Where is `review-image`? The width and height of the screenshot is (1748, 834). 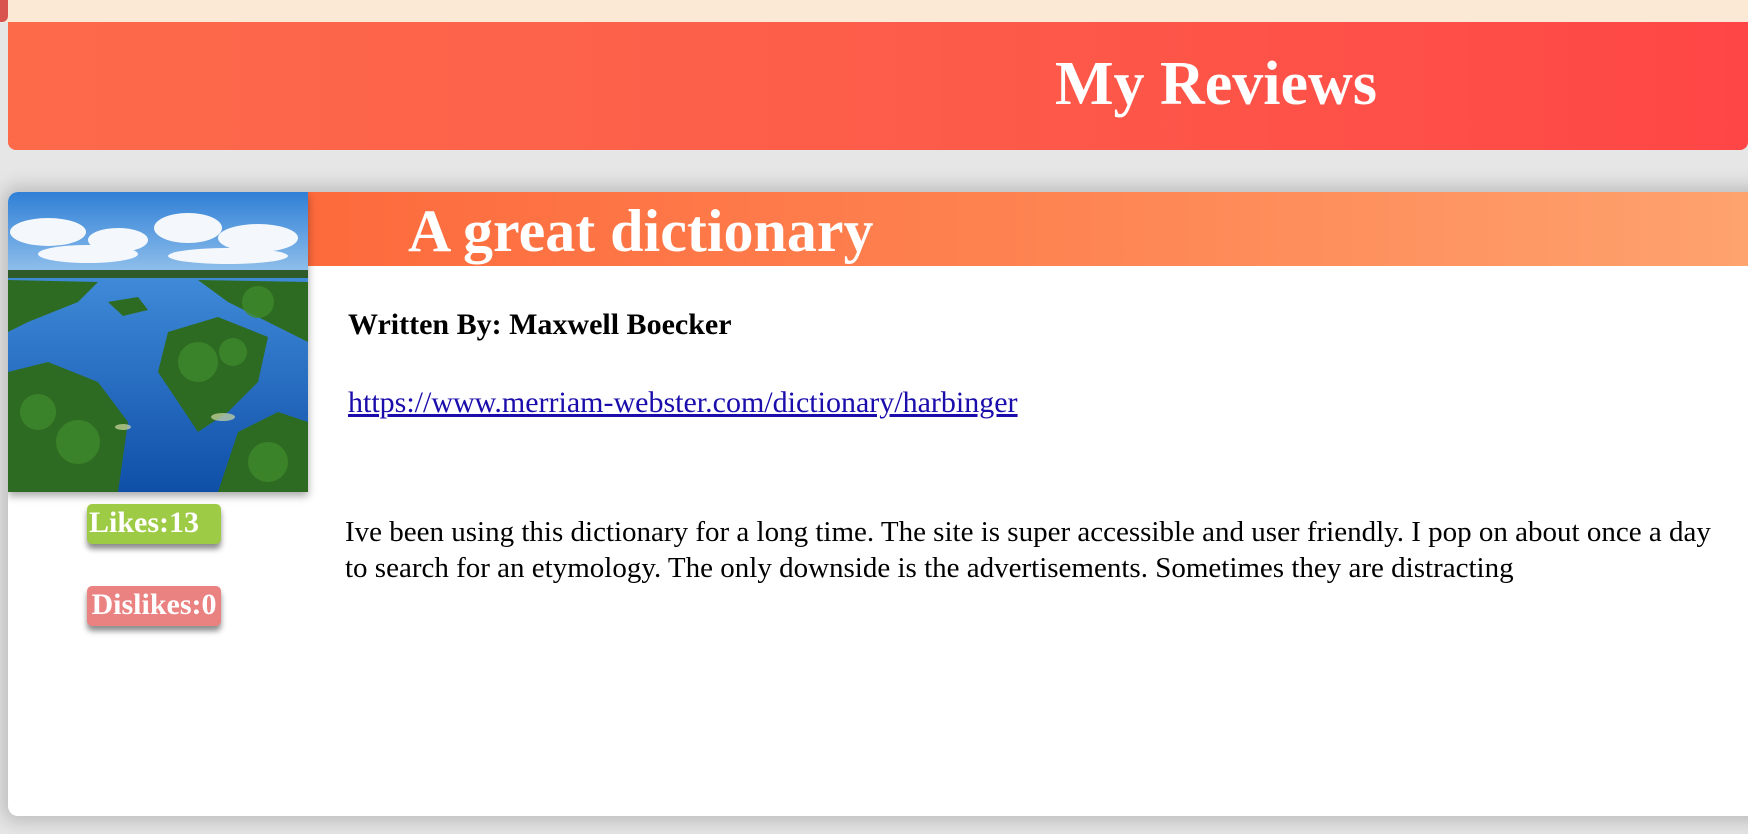 review-image is located at coordinates (158, 342).